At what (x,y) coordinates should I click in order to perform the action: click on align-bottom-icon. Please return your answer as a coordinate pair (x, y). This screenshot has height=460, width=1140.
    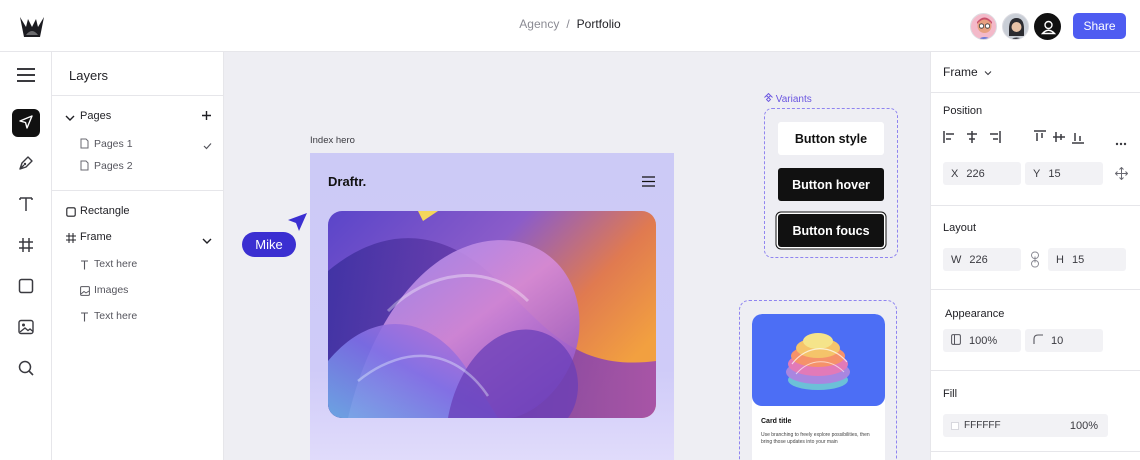
    Looking at the image, I should click on (1078, 138).